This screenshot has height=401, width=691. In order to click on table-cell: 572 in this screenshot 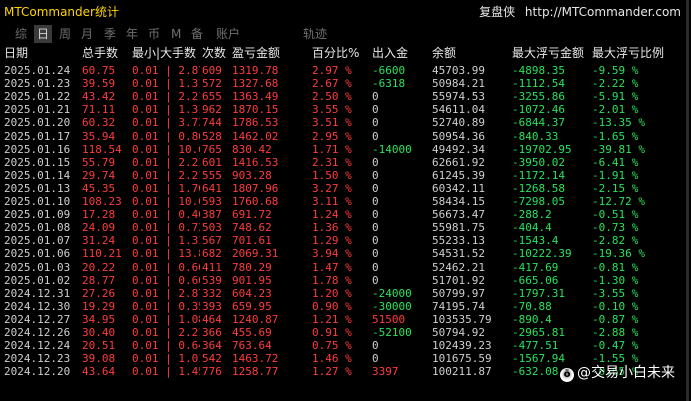, I will do `click(212, 84)`.